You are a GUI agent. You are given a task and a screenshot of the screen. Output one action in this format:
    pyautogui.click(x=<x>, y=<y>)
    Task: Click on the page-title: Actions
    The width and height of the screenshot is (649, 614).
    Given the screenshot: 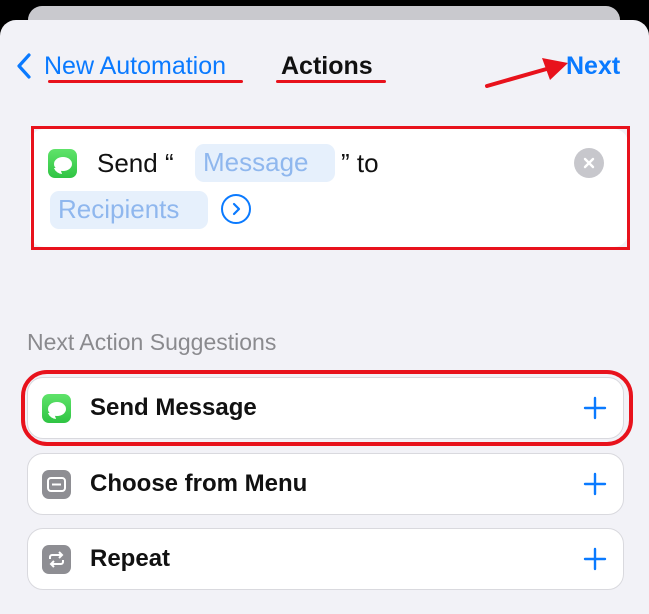 What is the action you would take?
    pyautogui.click(x=327, y=66)
    